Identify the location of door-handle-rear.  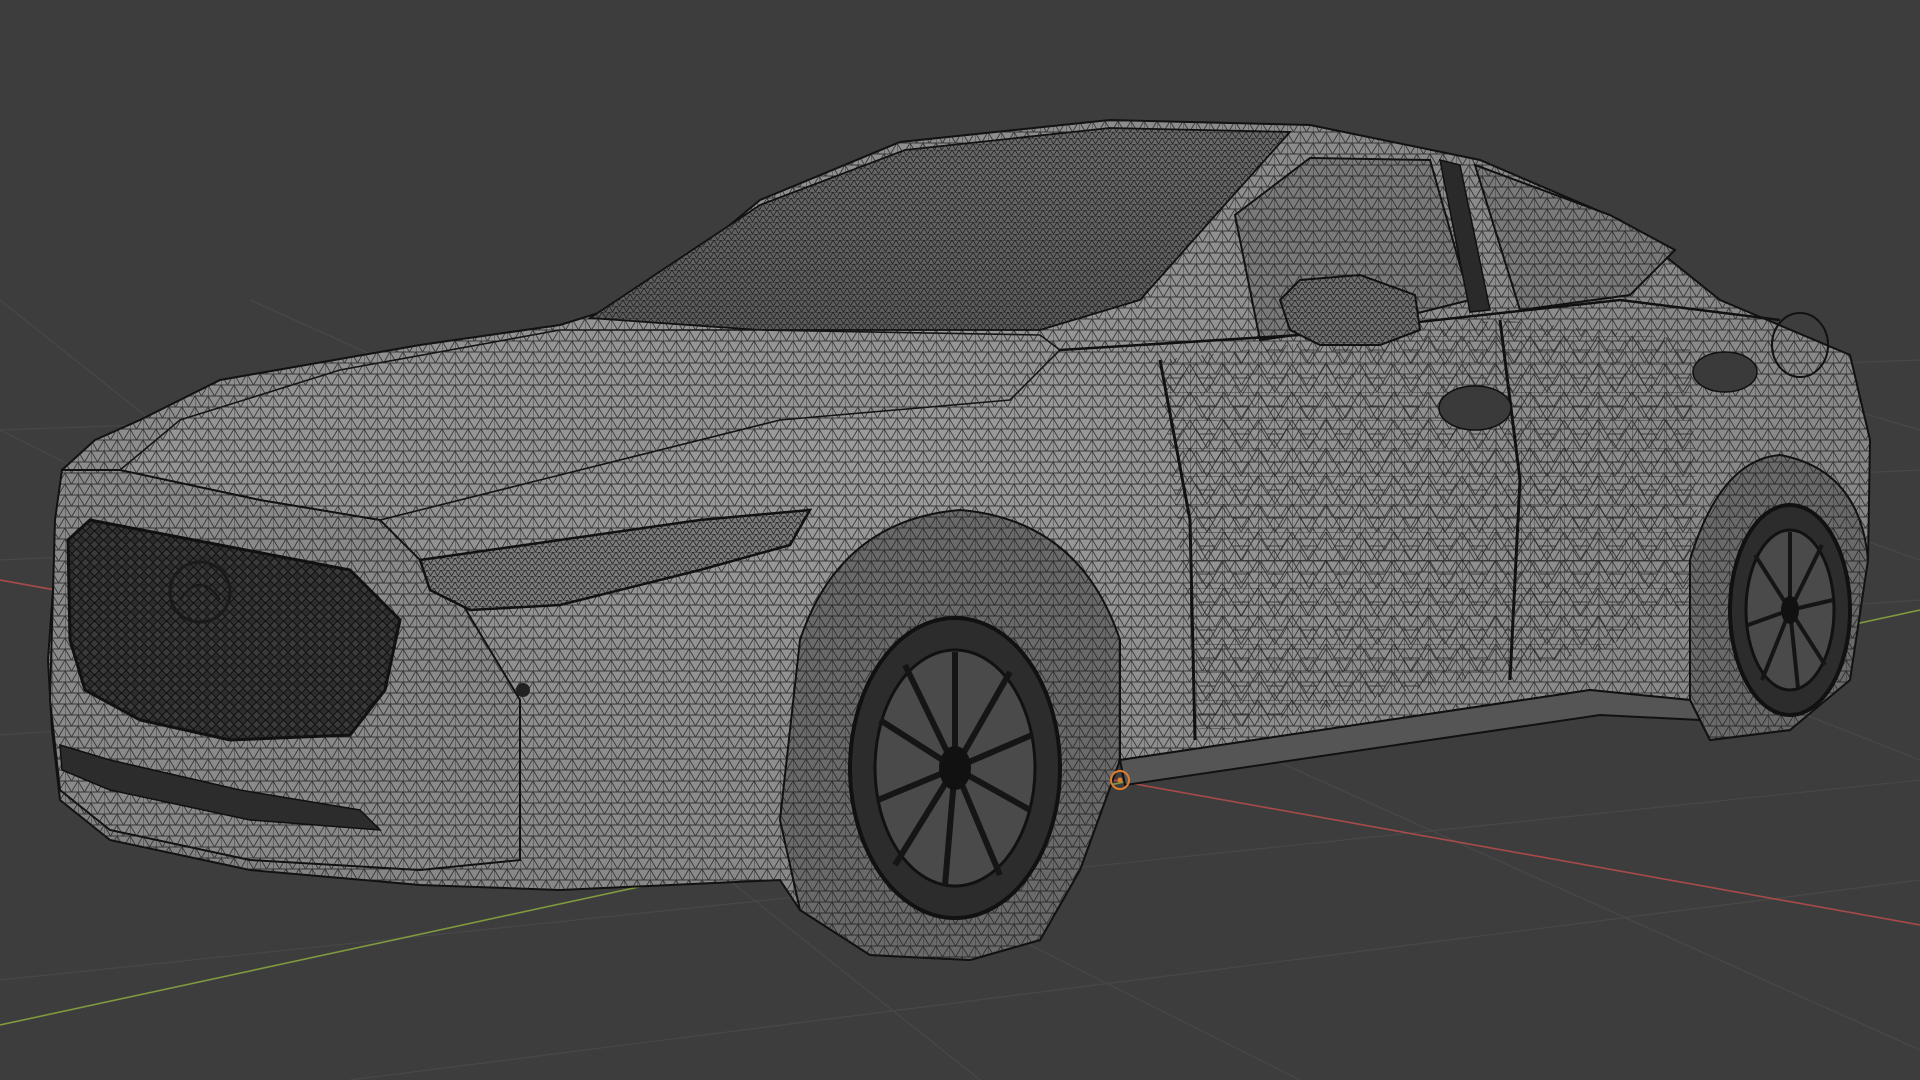
(1725, 372).